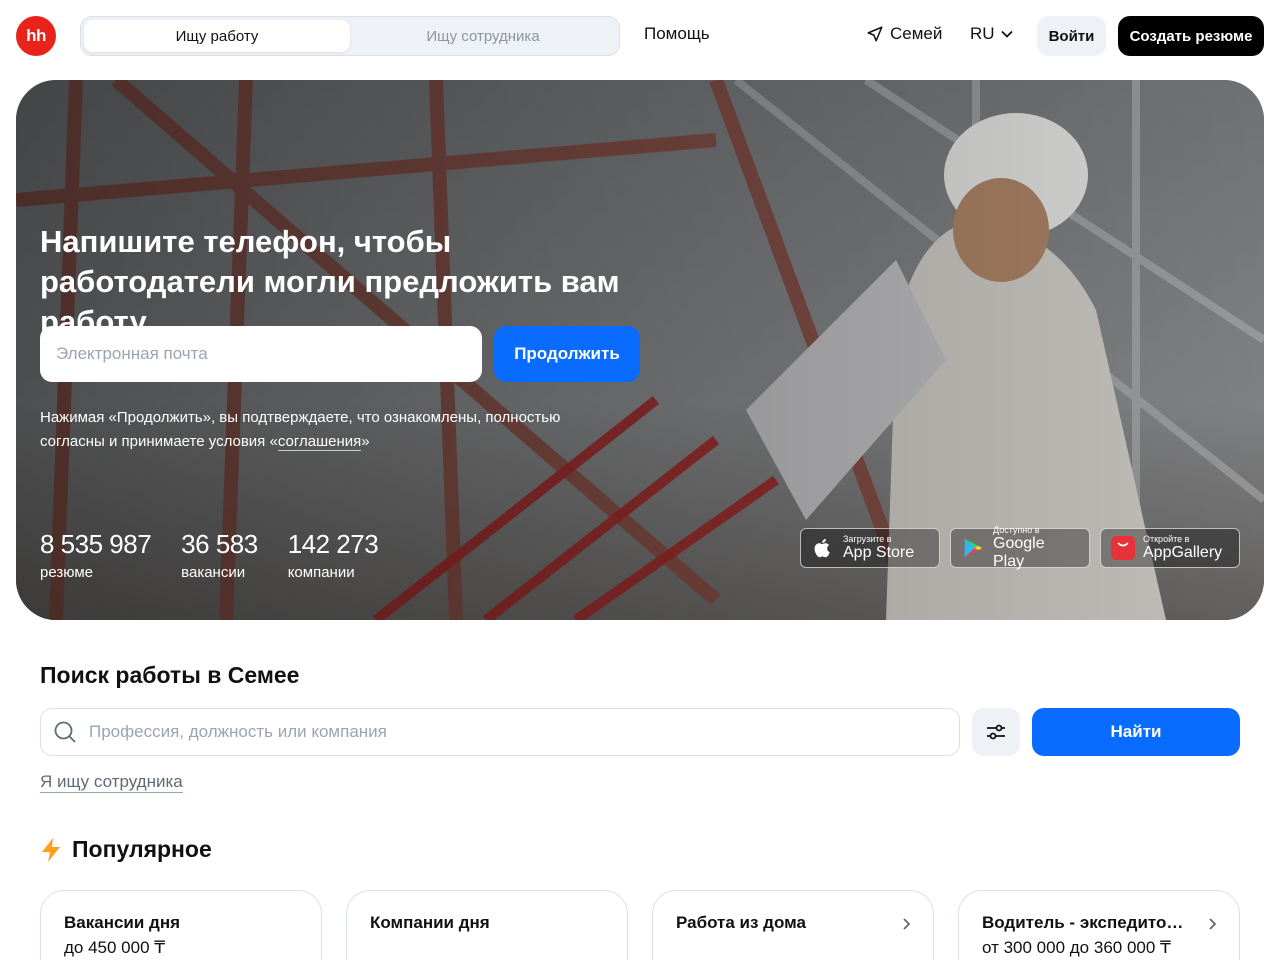 This screenshot has width=1280, height=960. Describe the element at coordinates (1183, 552) in the screenshot. I see `store-name: AppGallery` at that location.